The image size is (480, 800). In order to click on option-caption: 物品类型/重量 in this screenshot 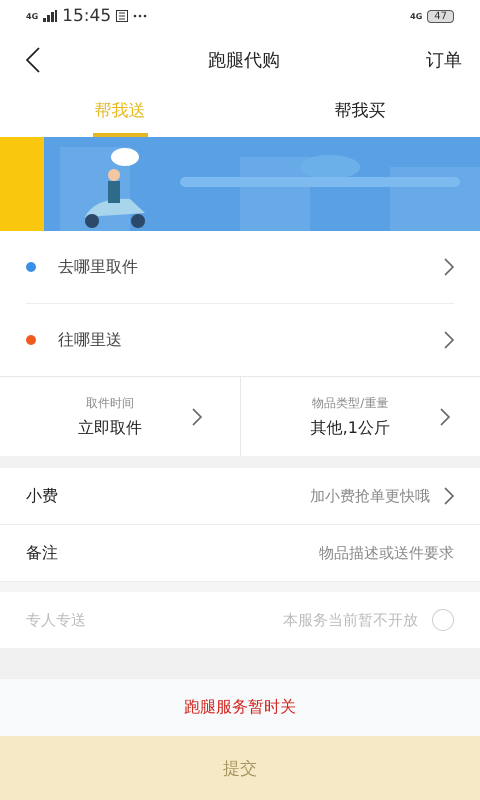, I will do `click(350, 403)`.